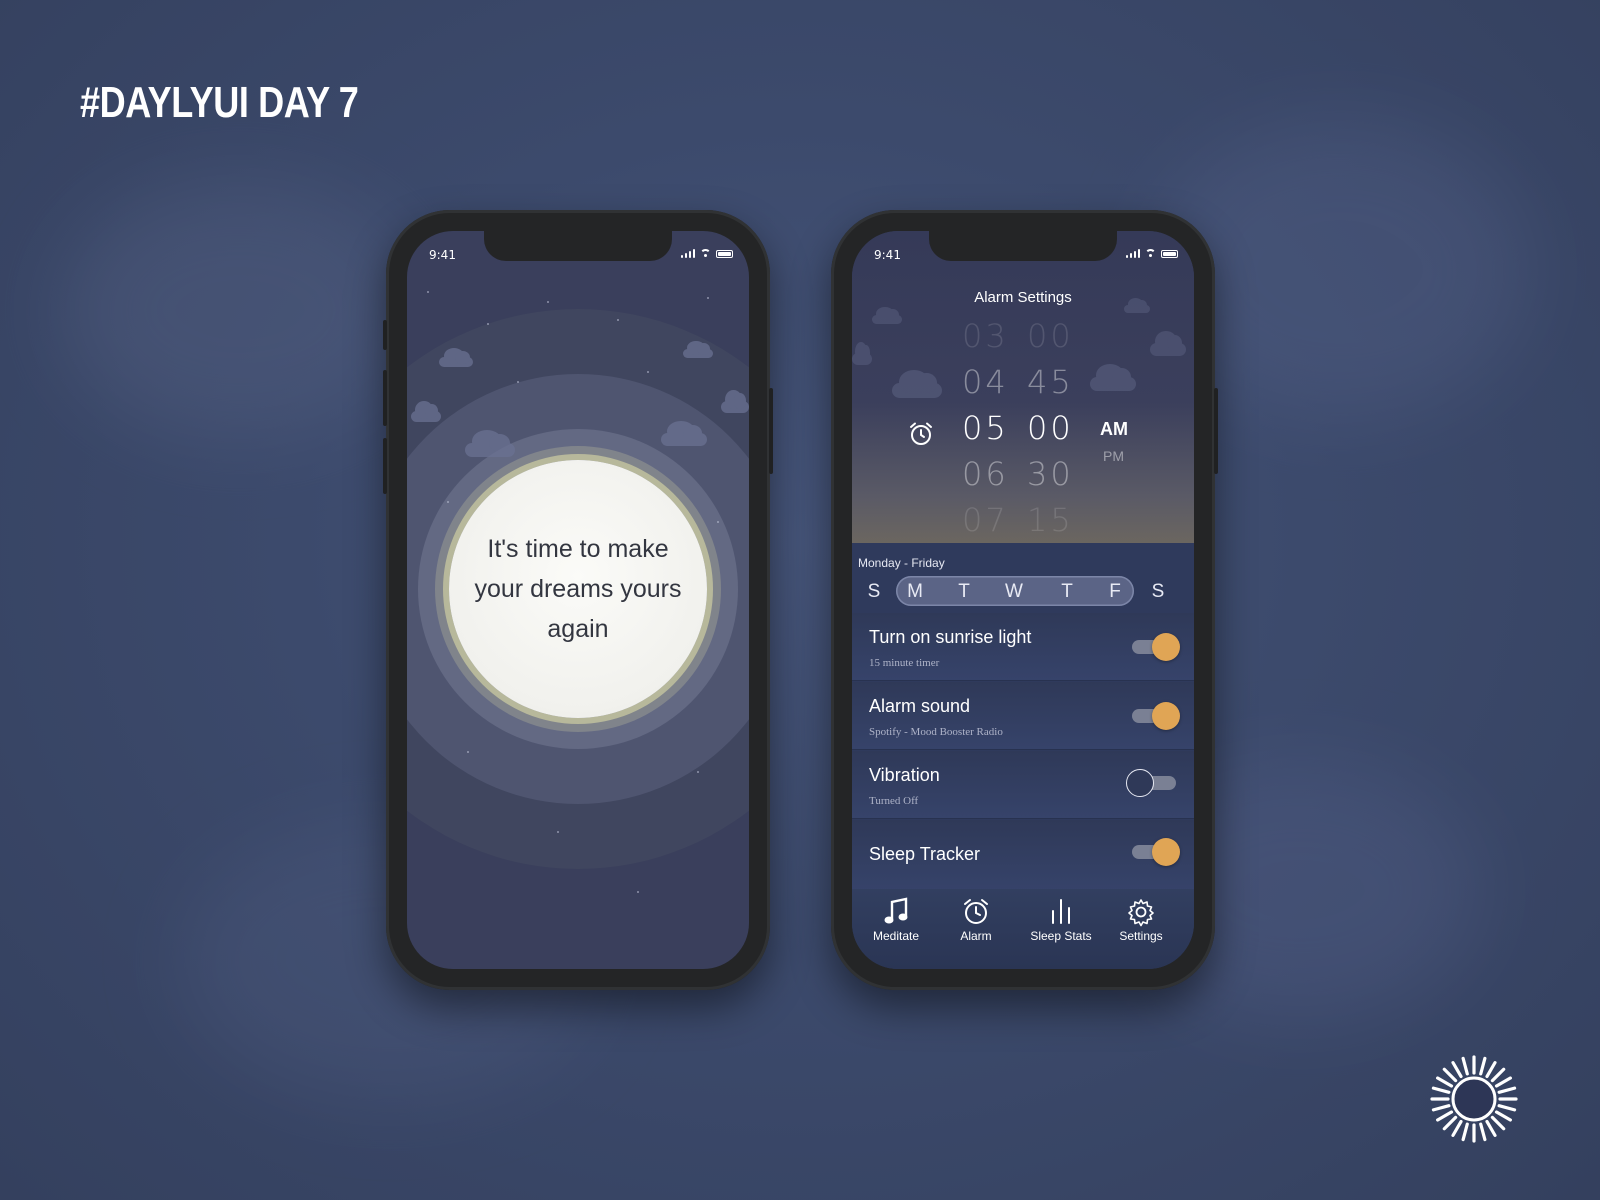 The image size is (1600, 1200). I want to click on battery-icon, so click(1169, 254).